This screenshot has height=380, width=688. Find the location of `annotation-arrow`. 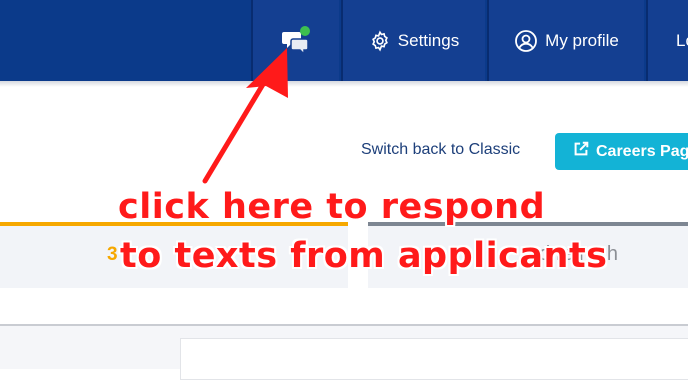

annotation-arrow is located at coordinates (245, 116).